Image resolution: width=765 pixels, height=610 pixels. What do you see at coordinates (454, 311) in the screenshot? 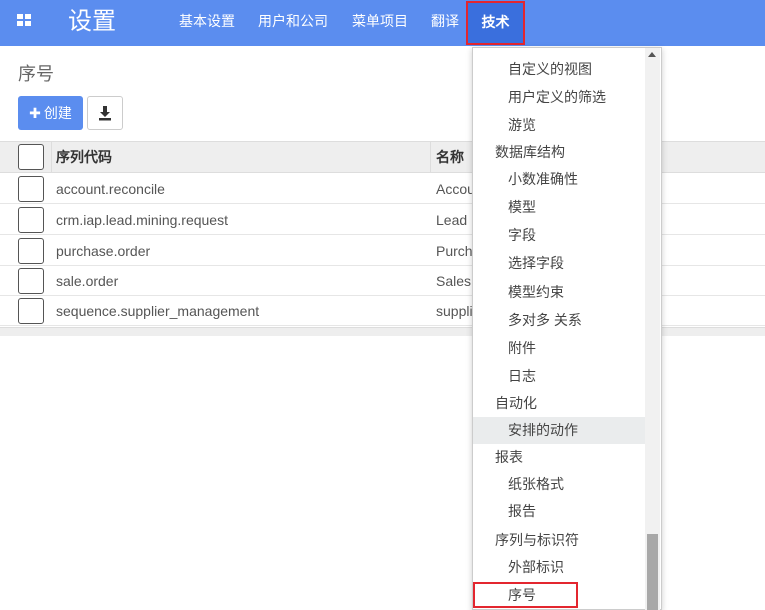
I see `cell-name: suppli` at bounding box center [454, 311].